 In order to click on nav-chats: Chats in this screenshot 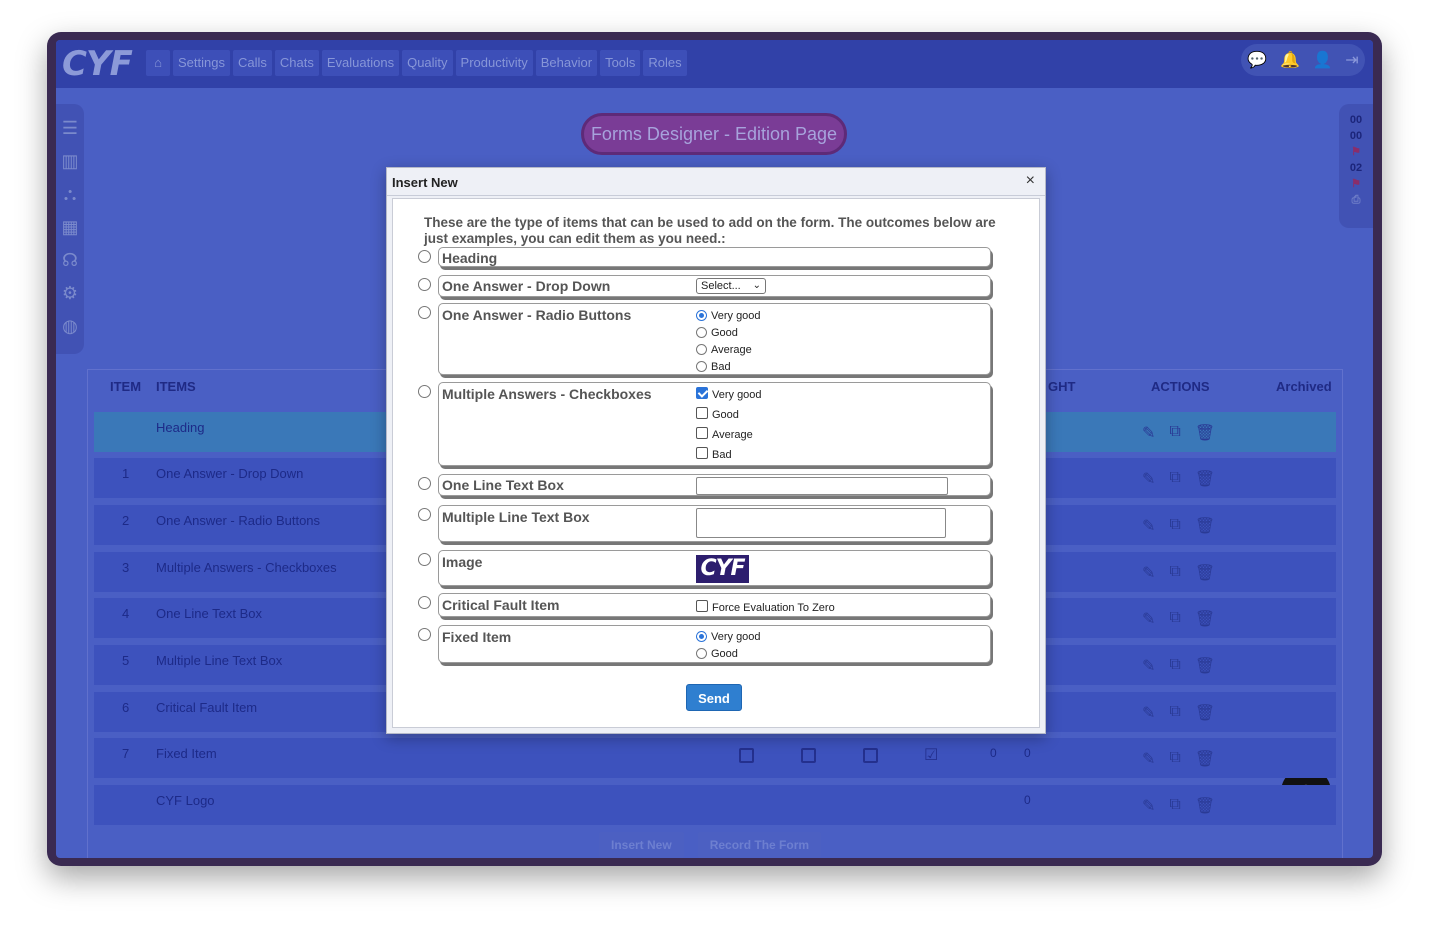, I will do `click(296, 63)`.